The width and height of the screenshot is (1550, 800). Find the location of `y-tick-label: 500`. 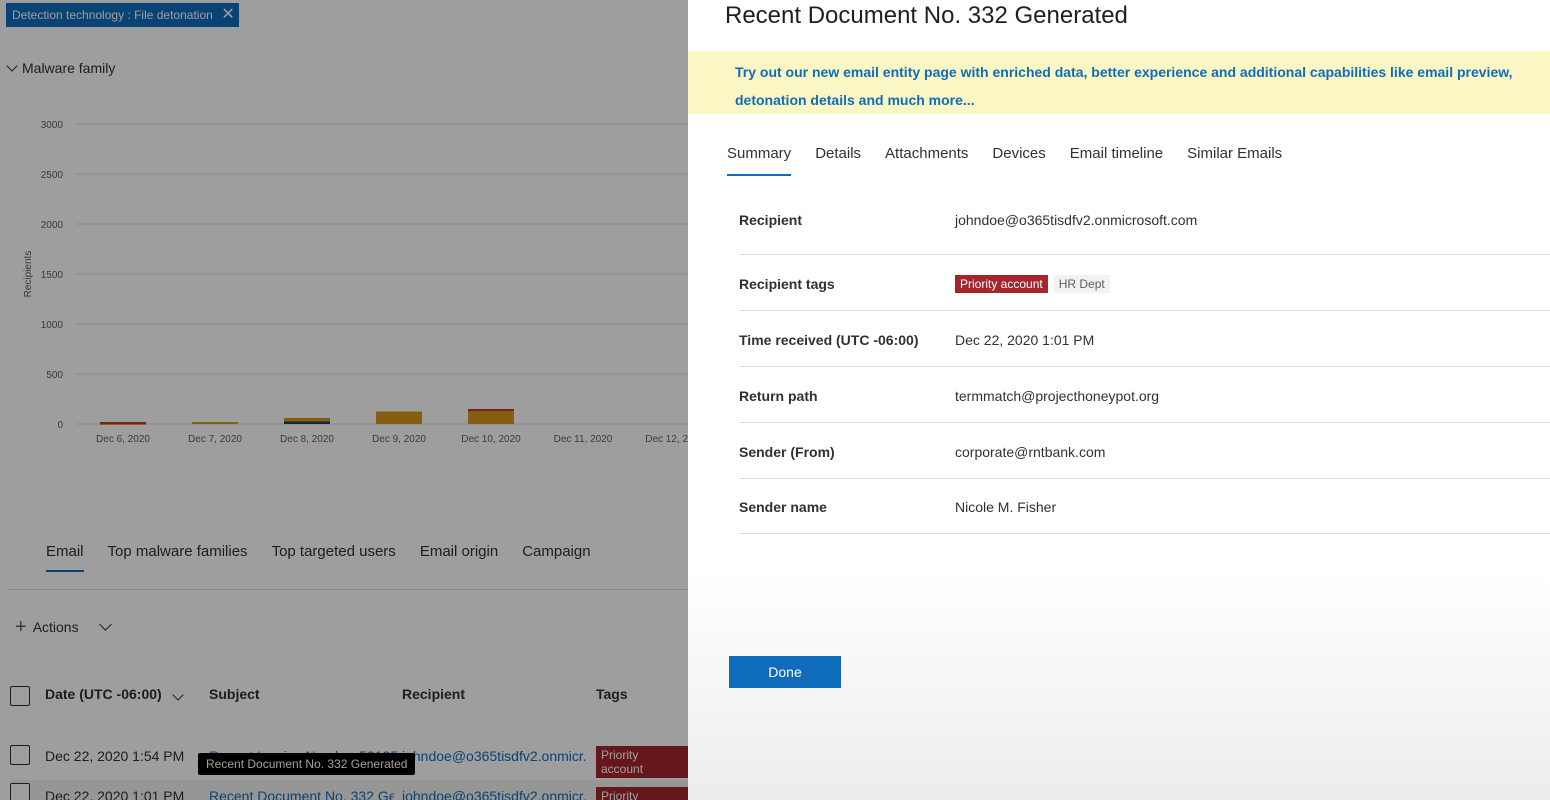

y-tick-label: 500 is located at coordinates (54, 375).